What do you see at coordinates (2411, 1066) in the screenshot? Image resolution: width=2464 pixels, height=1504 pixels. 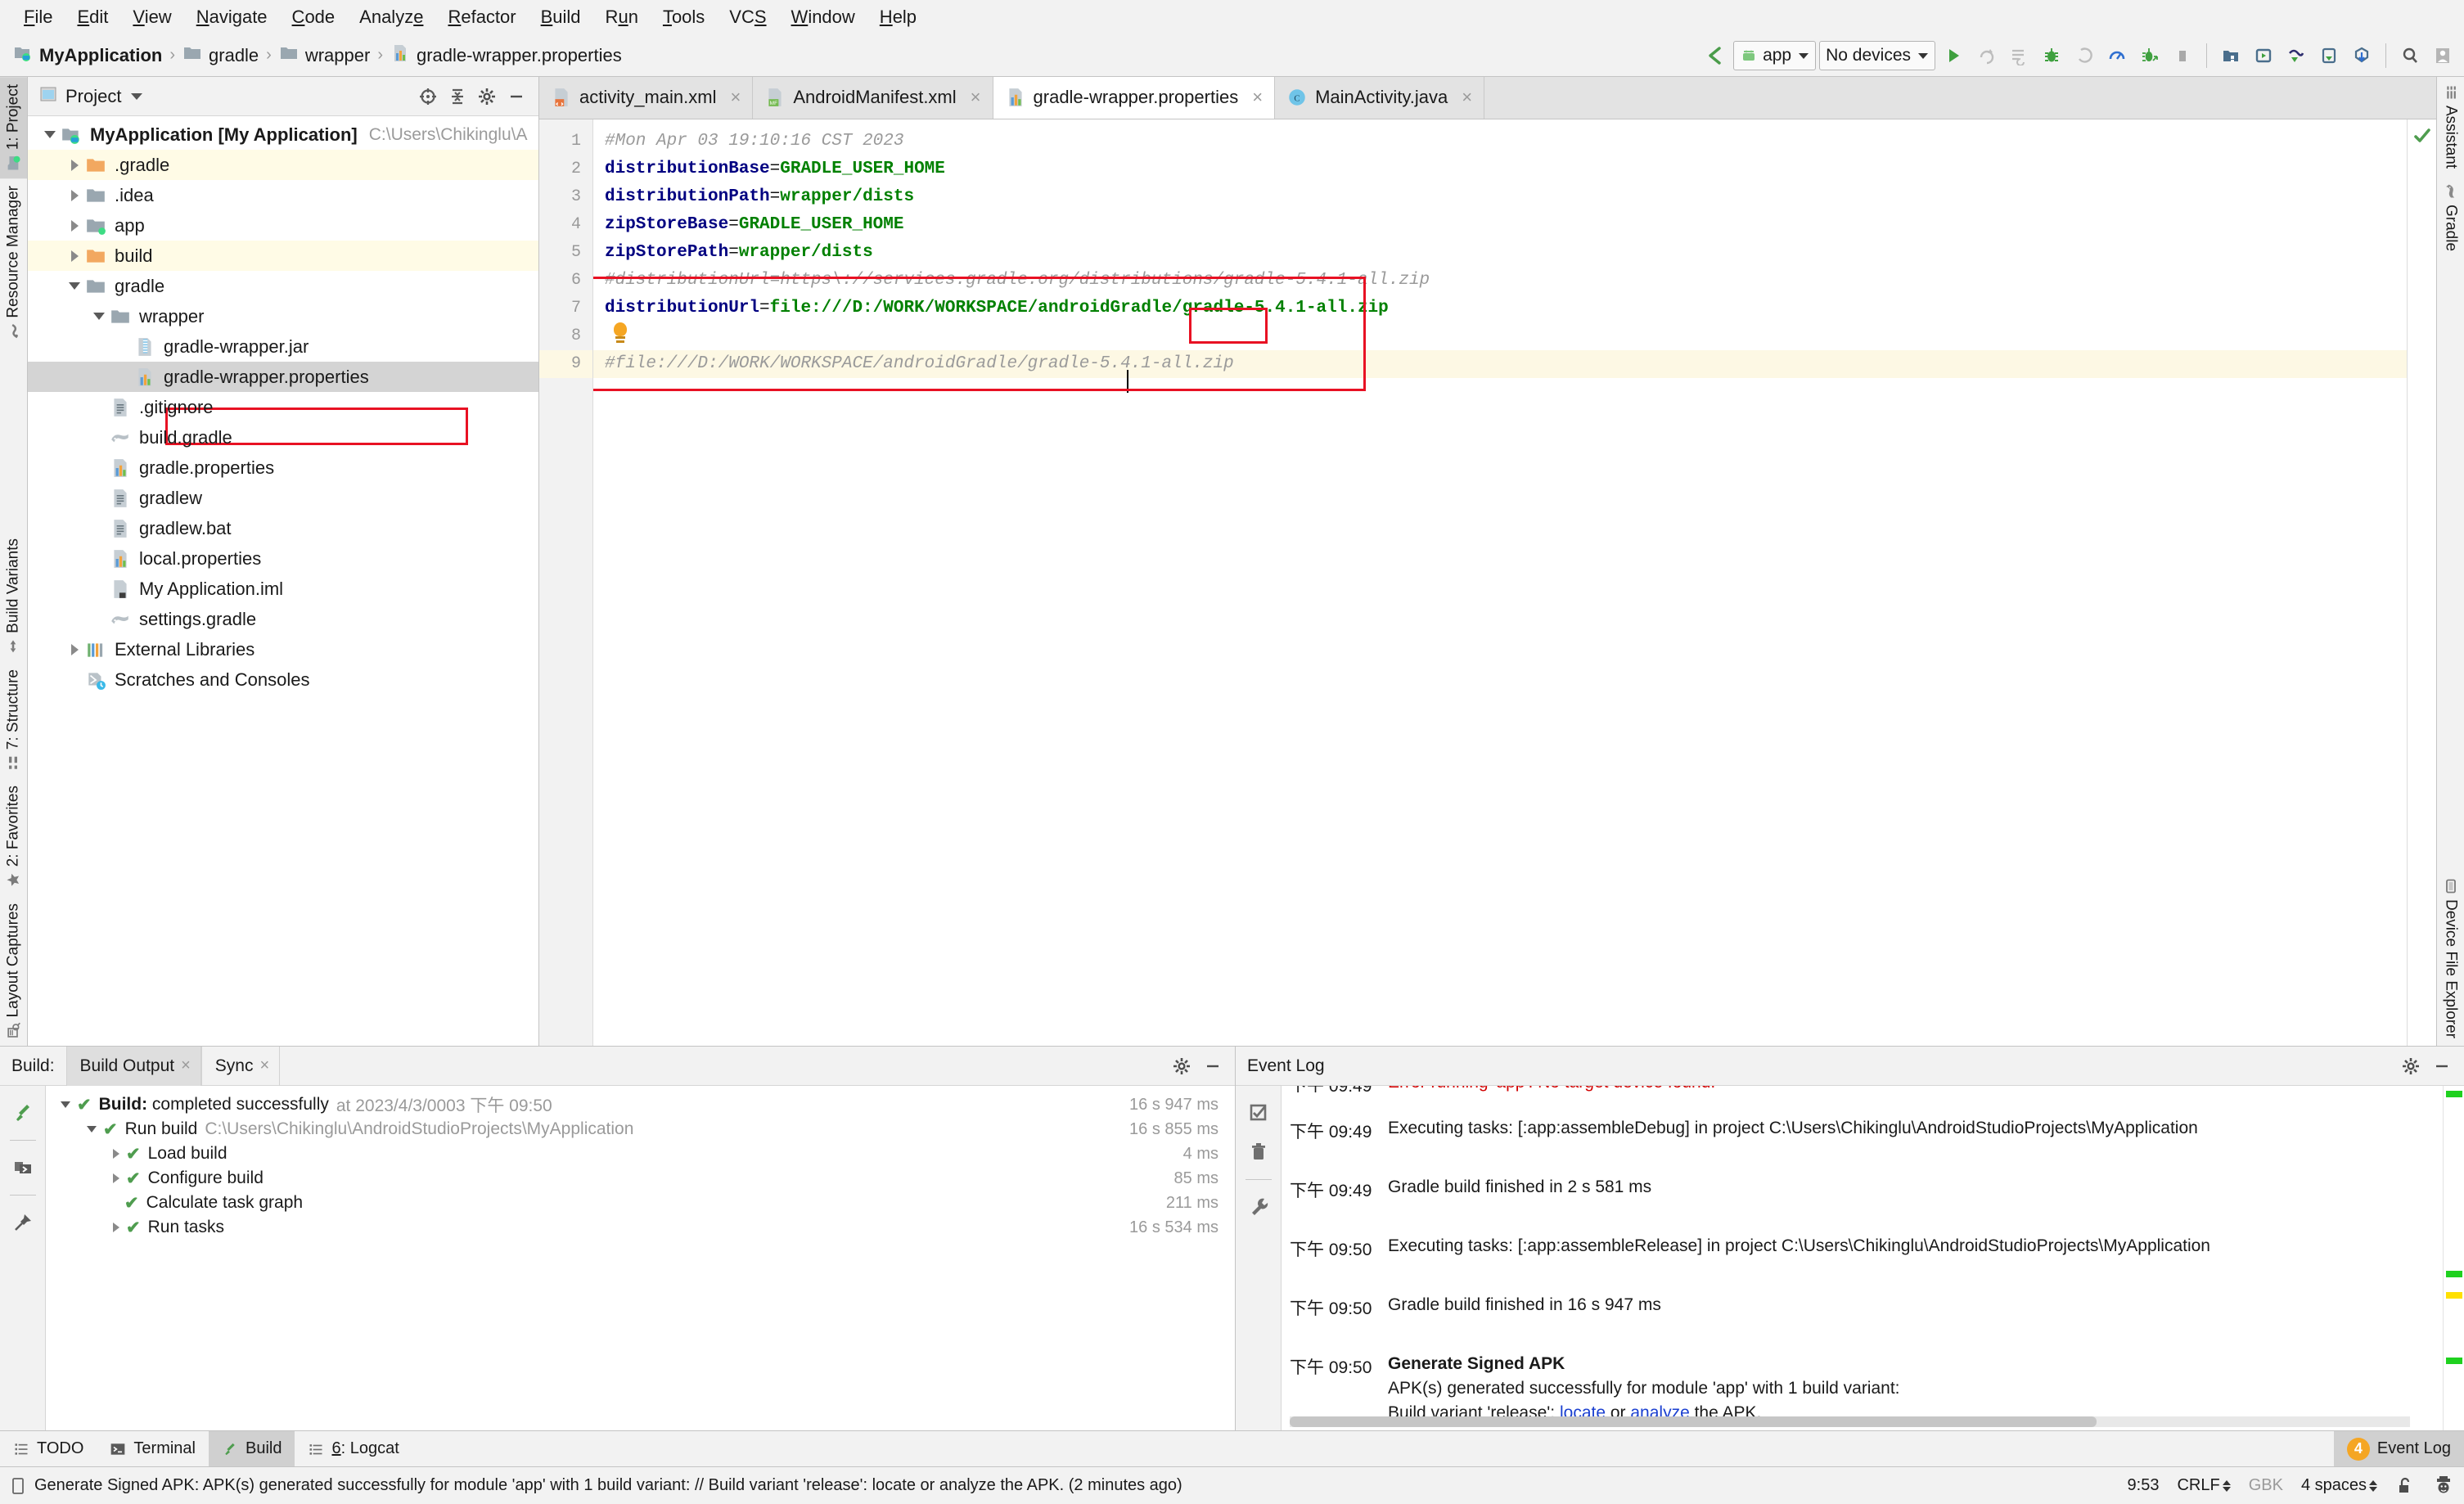 I see `settings-gear-icon` at bounding box center [2411, 1066].